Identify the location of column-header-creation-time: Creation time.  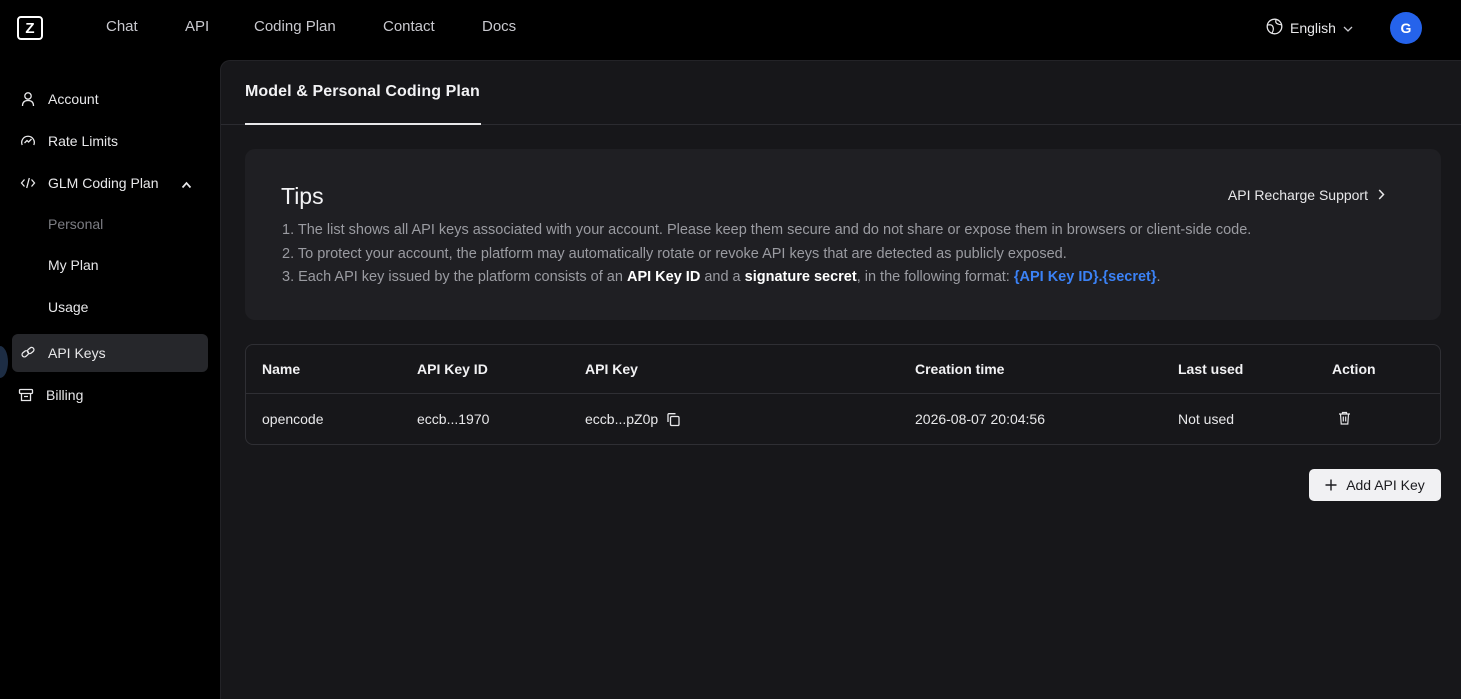
(960, 369).